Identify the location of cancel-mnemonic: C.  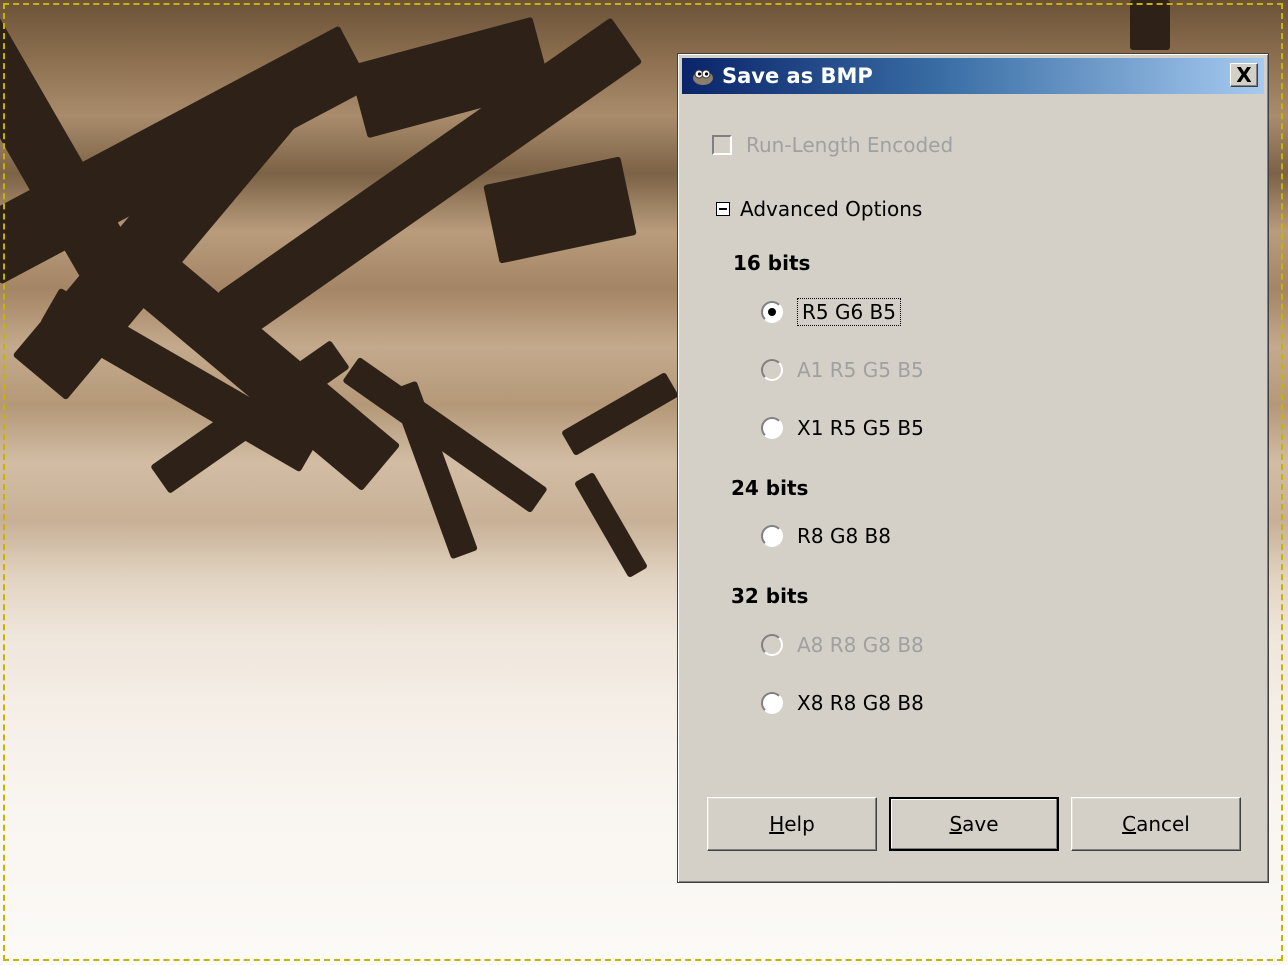
(1129, 824).